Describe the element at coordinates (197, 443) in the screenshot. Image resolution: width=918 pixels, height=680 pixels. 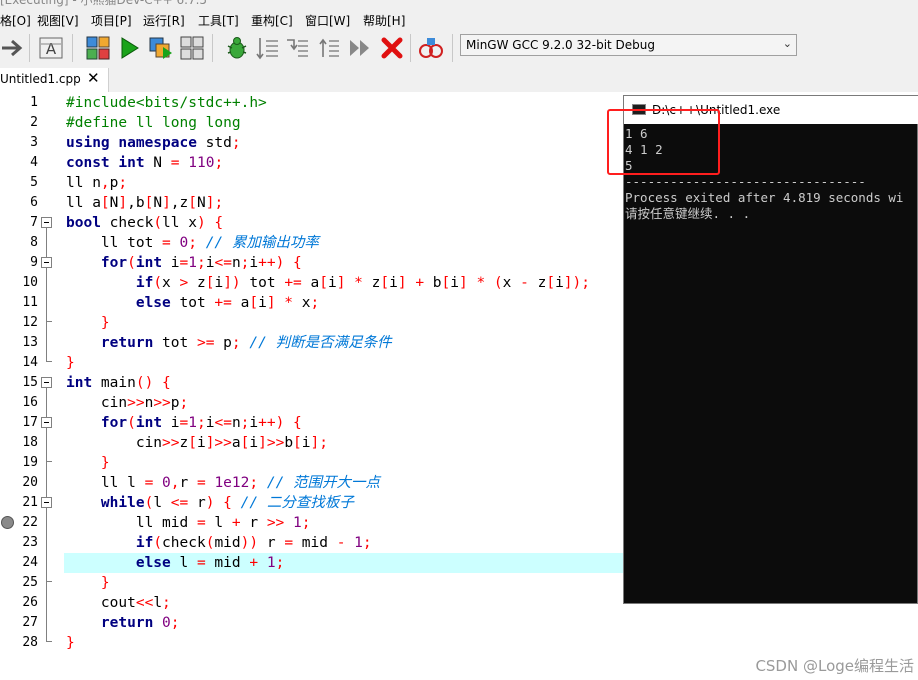
I see `code-line: cin>>z[i]>>a[i]>>b[i];` at that location.